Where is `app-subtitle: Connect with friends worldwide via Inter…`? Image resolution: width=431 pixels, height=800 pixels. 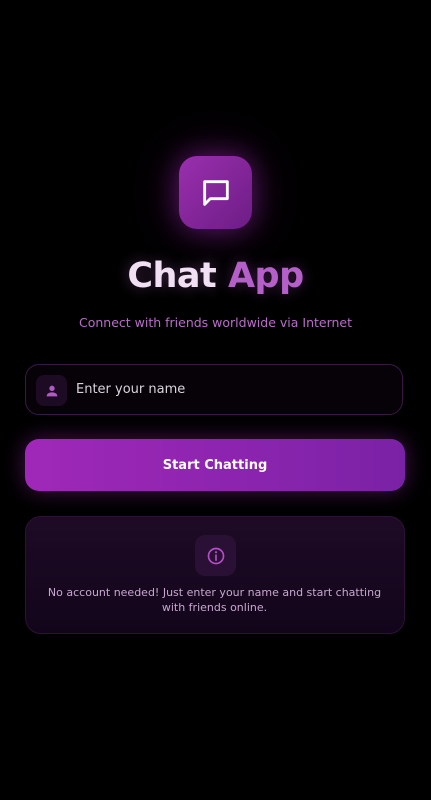 app-subtitle: Connect with friends worldwide via Inter… is located at coordinates (215, 322).